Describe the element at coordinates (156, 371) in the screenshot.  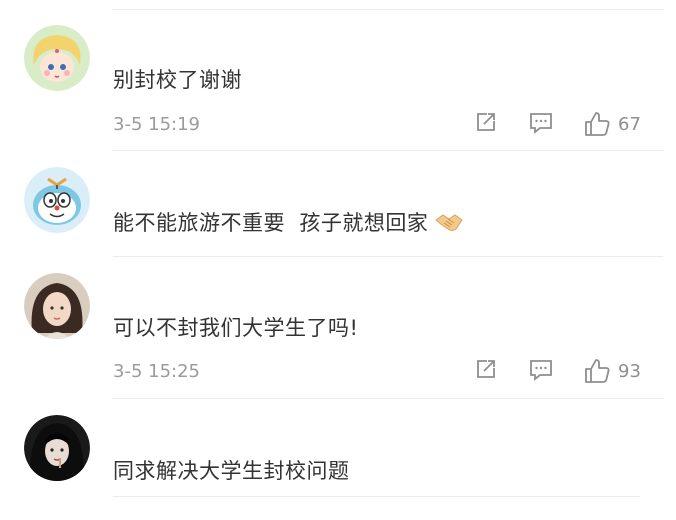
I see `comment-time: 3-5 15:25` at that location.